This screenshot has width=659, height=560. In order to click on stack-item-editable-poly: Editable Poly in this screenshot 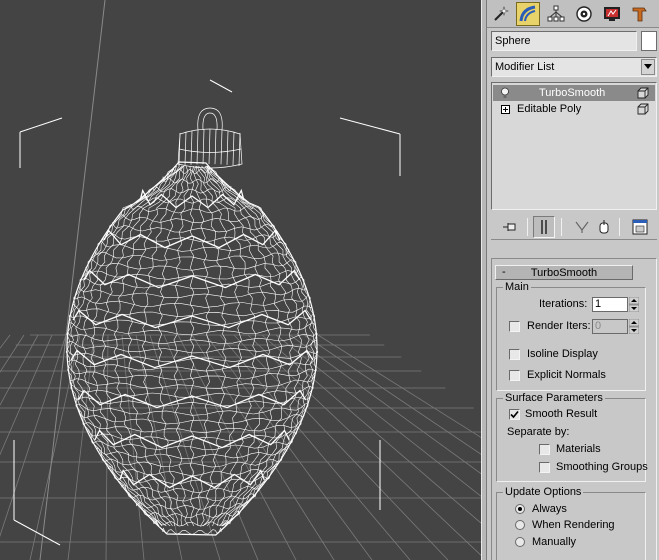, I will do `click(574, 109)`.